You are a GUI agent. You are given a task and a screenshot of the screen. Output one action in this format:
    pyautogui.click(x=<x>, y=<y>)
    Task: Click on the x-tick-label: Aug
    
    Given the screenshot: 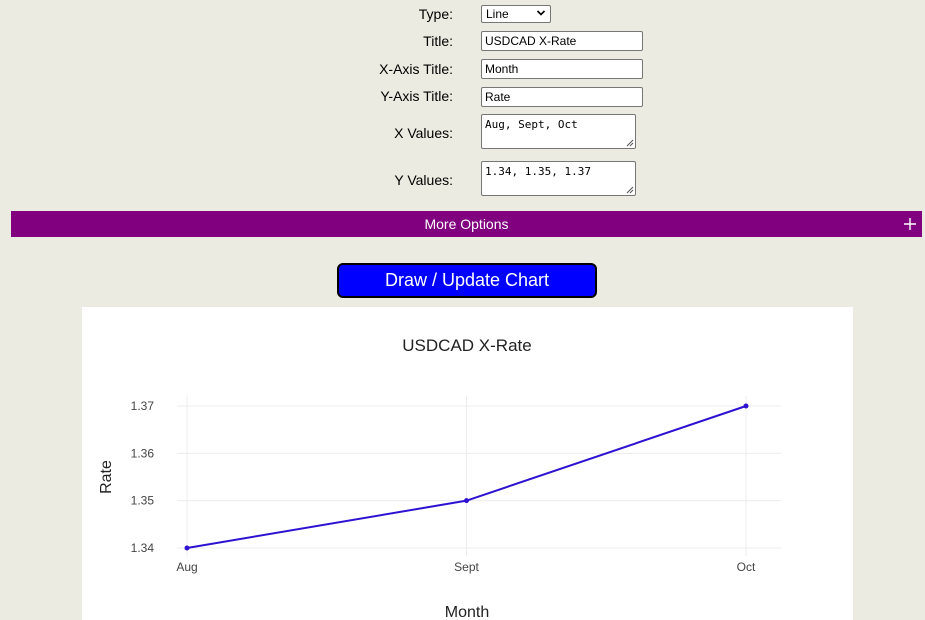 What is the action you would take?
    pyautogui.click(x=186, y=567)
    